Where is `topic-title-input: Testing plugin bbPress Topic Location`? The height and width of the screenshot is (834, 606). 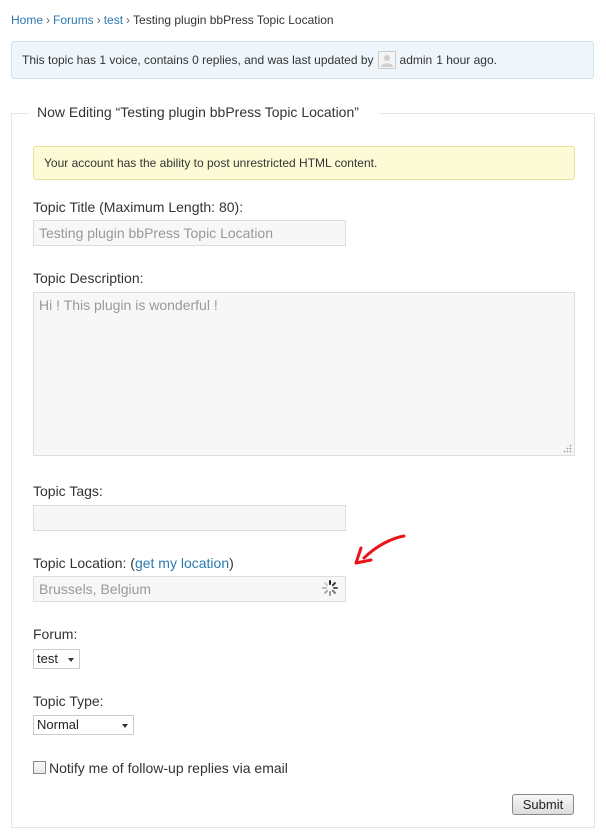
topic-title-input: Testing plugin bbPress Topic Location is located at coordinates (189, 233).